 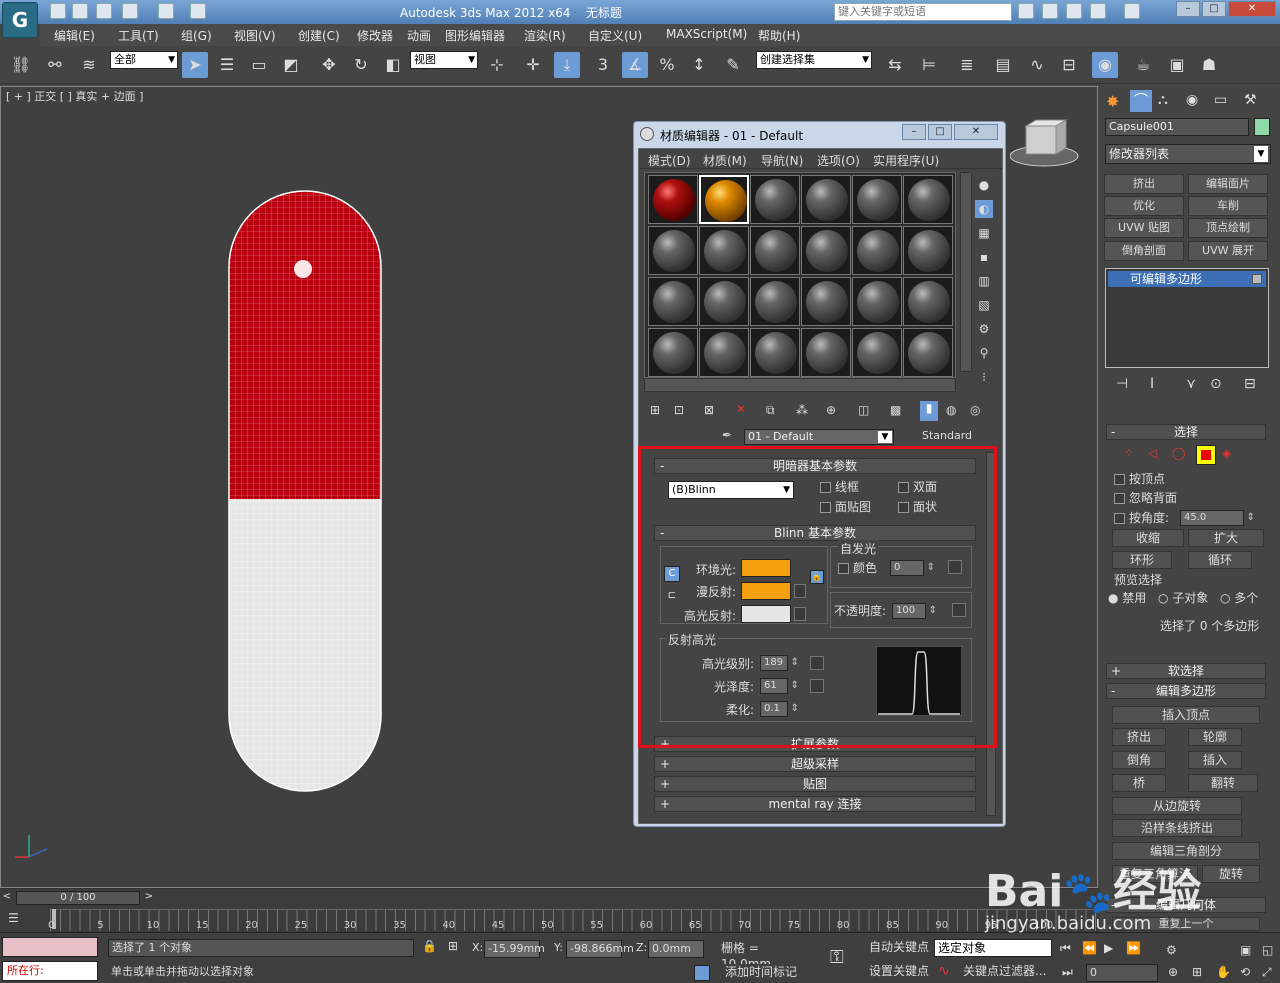 What do you see at coordinates (1132, 11) in the screenshot?
I see `help-icon` at bounding box center [1132, 11].